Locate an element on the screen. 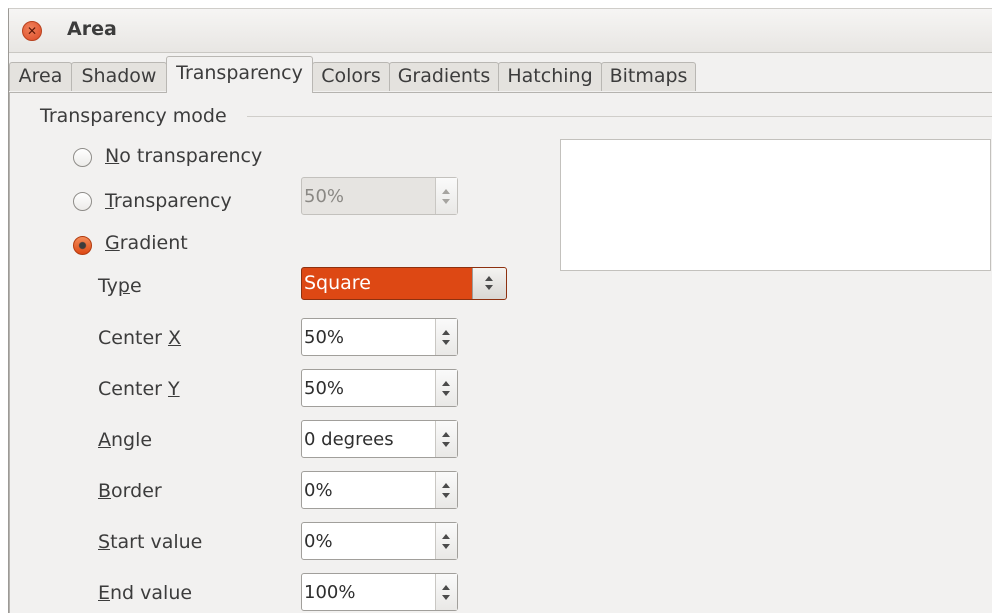 This screenshot has height=613, width=992. section-label-transparency-mode: Transparency mode is located at coordinates (133, 116).